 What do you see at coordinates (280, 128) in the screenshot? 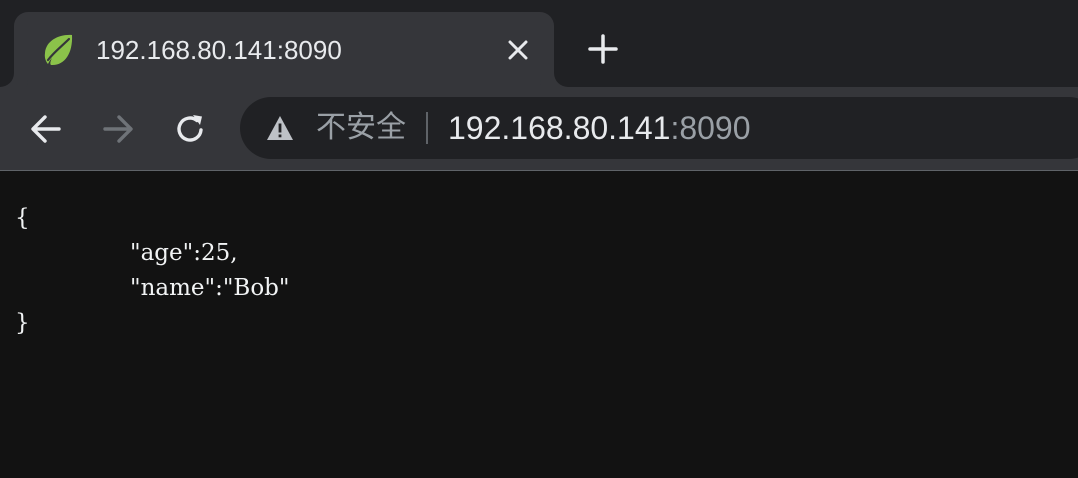
I see `warning-triangle-icon` at bounding box center [280, 128].